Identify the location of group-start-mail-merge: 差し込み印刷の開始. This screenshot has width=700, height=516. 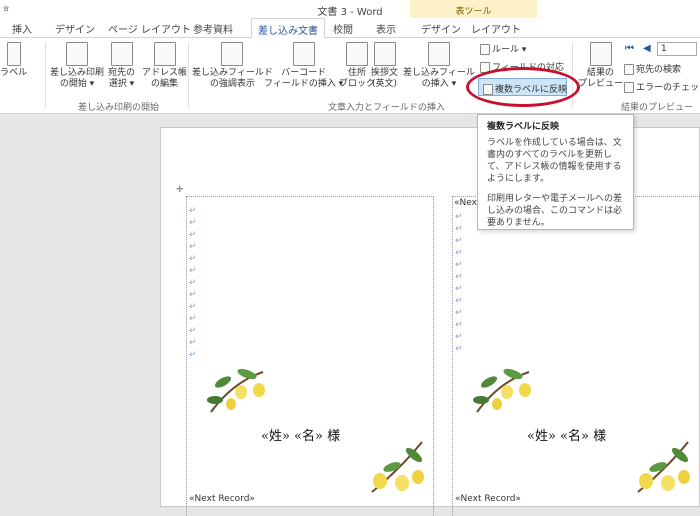
(119, 108).